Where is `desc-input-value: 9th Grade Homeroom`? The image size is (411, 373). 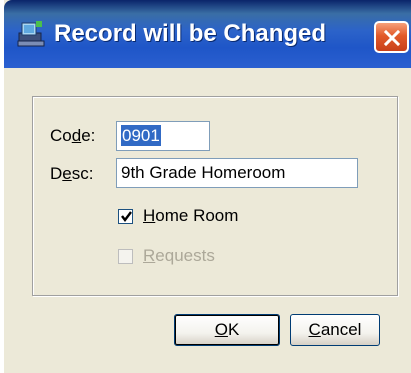
desc-input-value: 9th Grade Homeroom is located at coordinates (203, 172).